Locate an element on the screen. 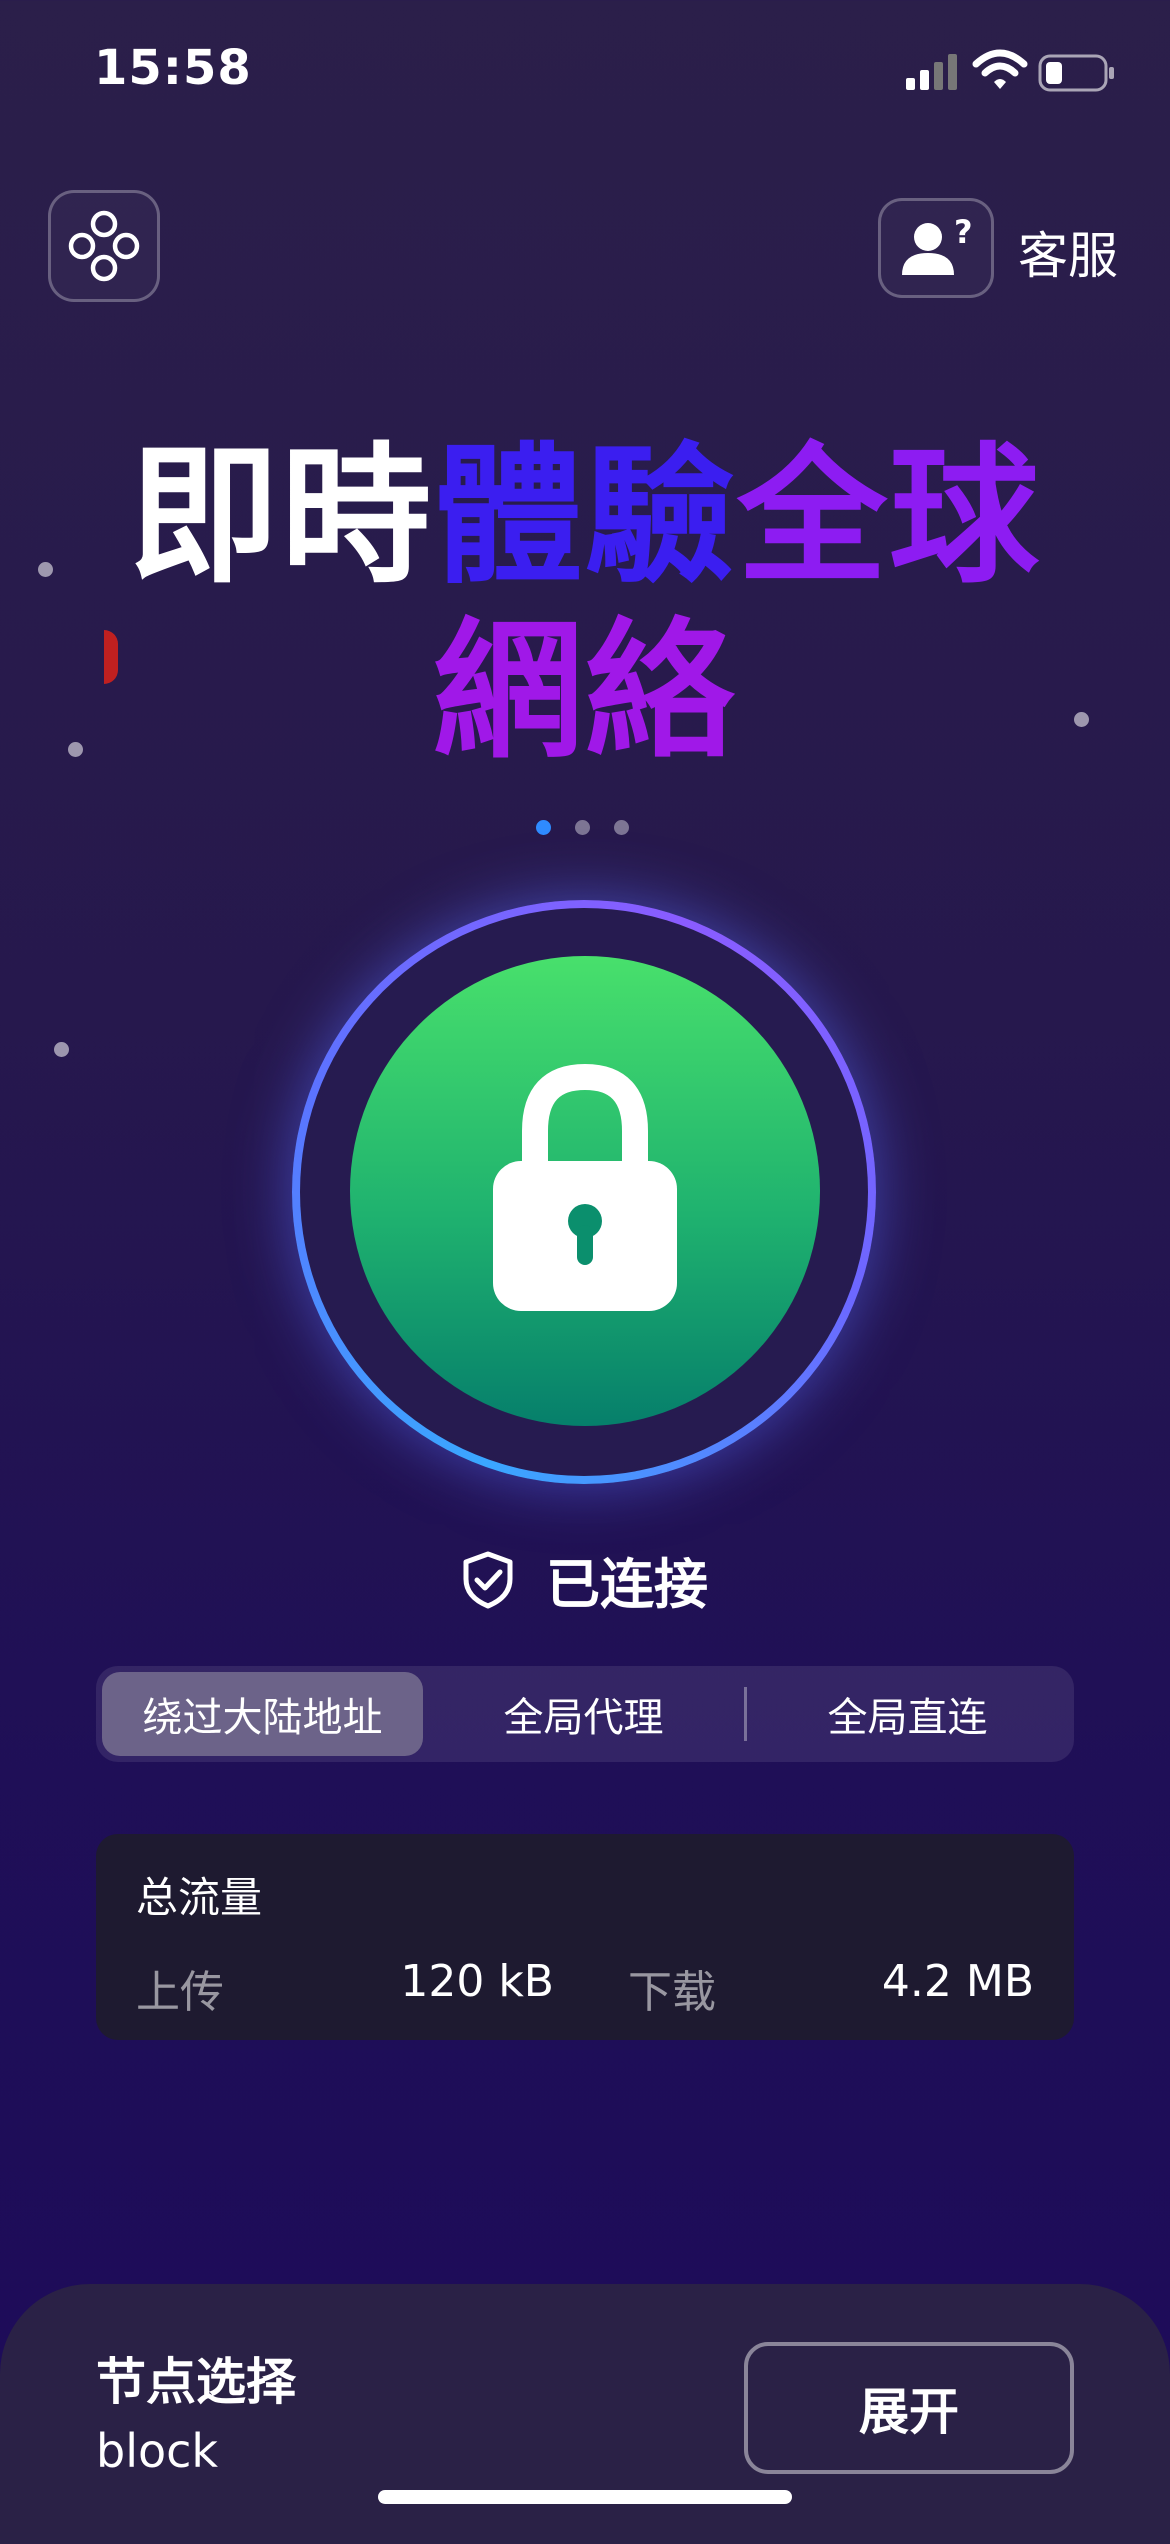 The image size is (1170, 2544). connect-button is located at coordinates (585, 1191).